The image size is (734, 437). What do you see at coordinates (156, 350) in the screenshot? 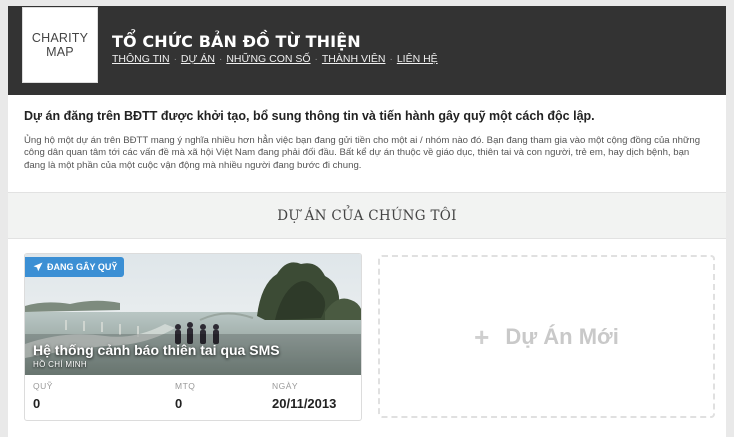
I see `project-title: Hệ thống cảnh báo thiên tai qua SMS` at bounding box center [156, 350].